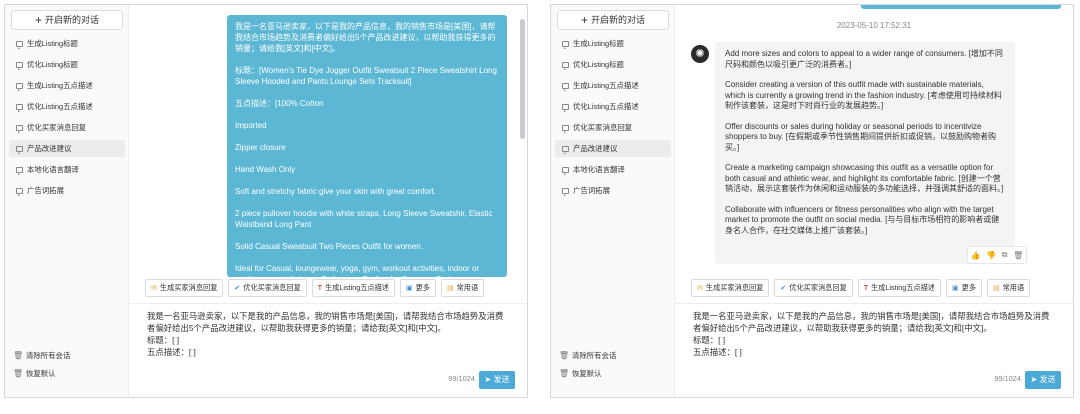  Describe the element at coordinates (1018, 255) in the screenshot. I see `delete-icon: 🗑` at that location.